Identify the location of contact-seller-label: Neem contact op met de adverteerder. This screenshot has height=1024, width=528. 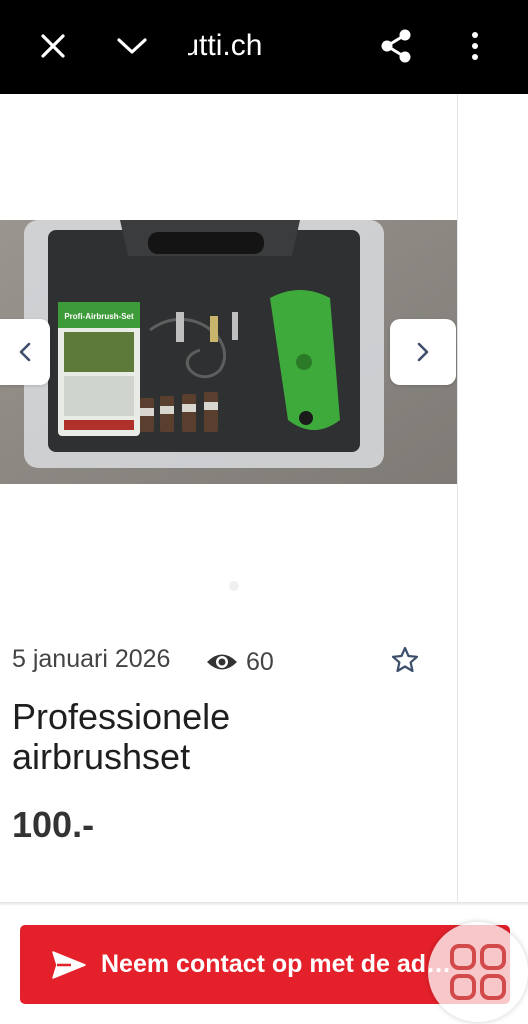
(282, 964).